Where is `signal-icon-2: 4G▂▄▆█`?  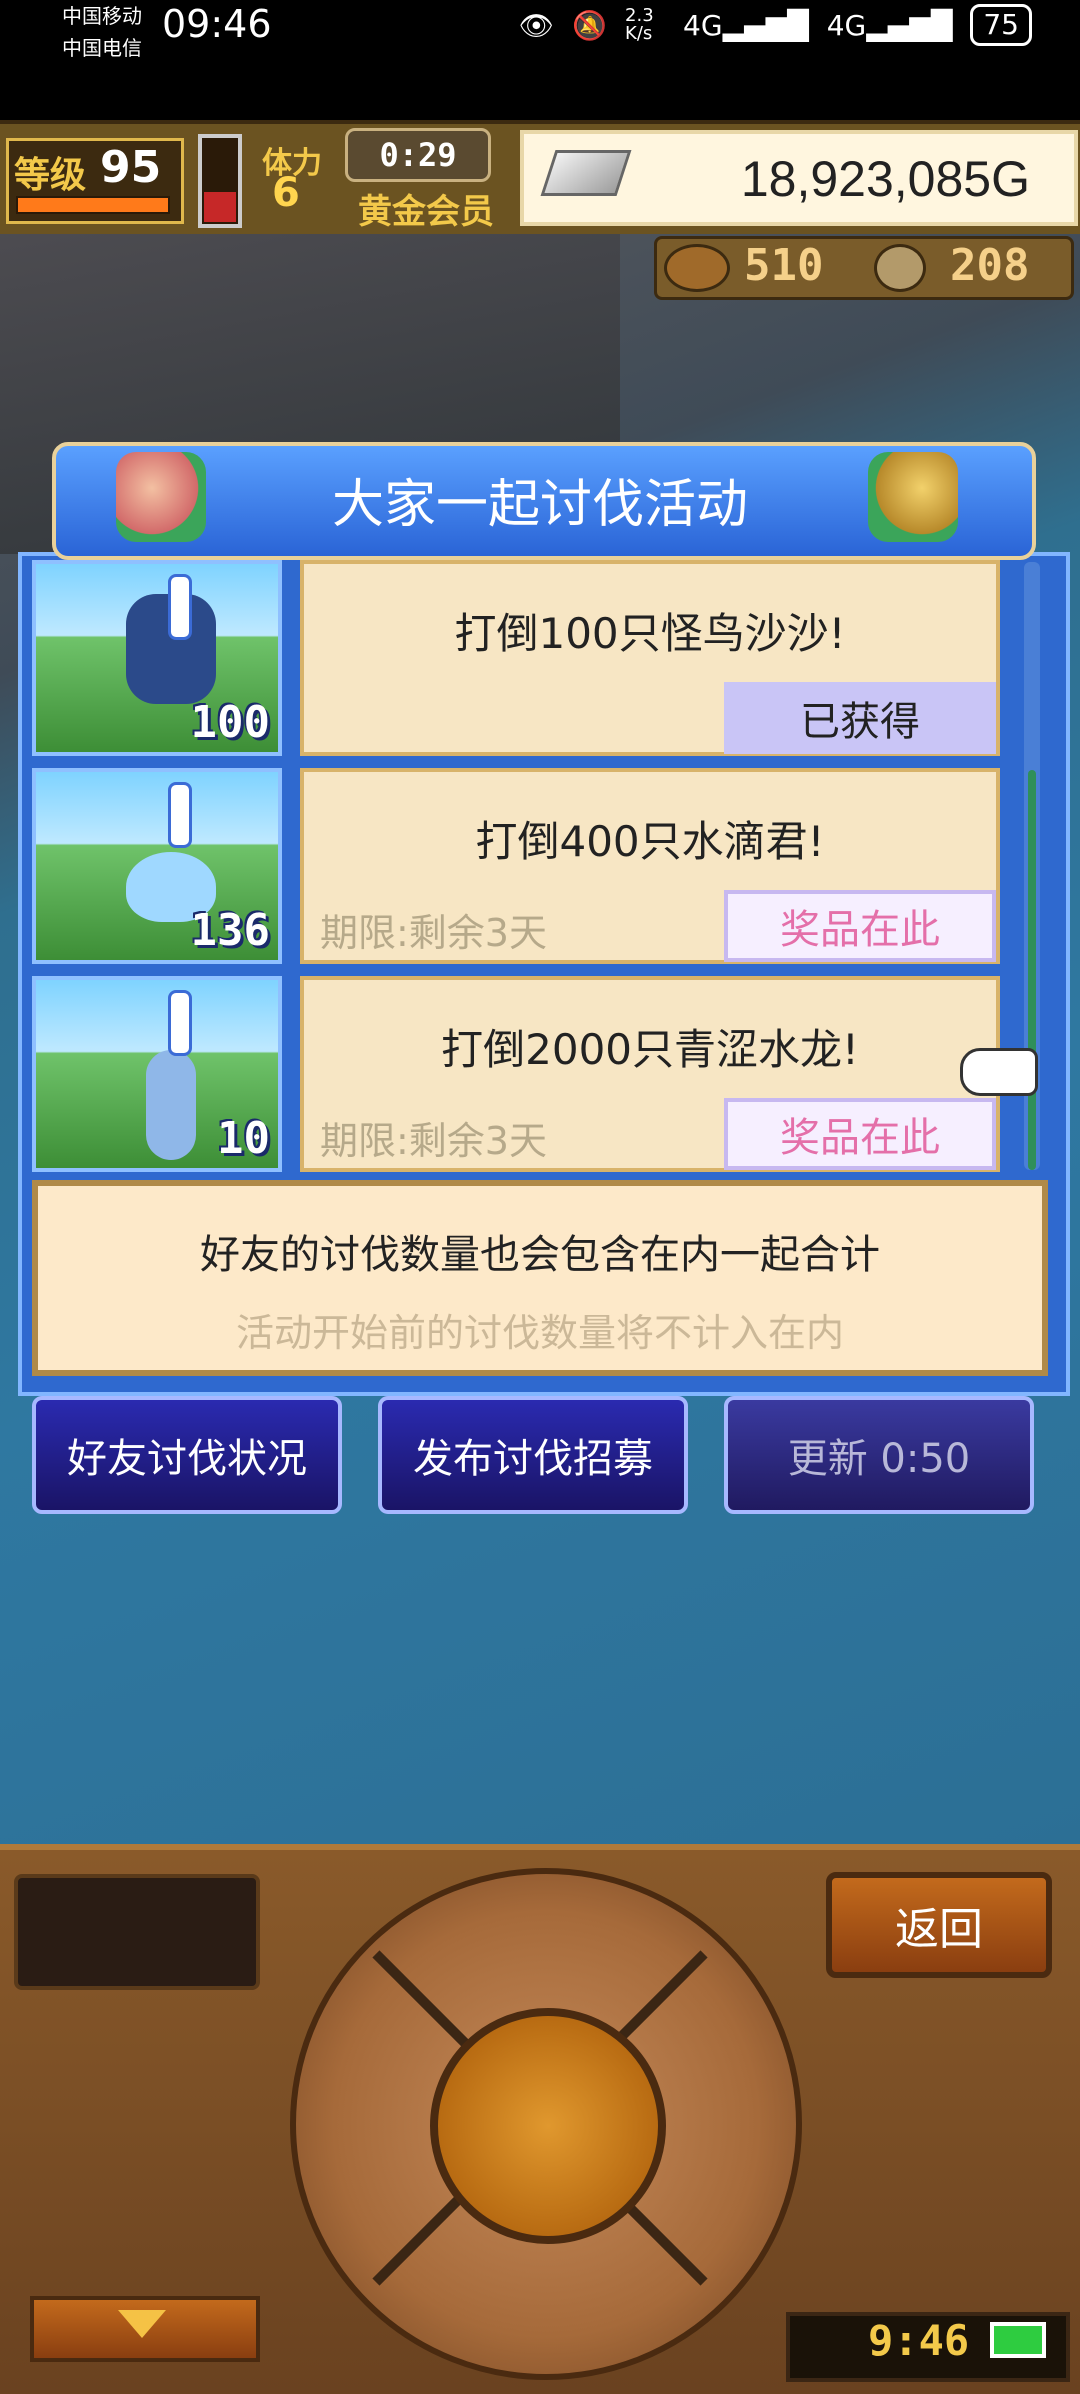
signal-icon-2: 4G▂▄▆█ is located at coordinates (889, 25).